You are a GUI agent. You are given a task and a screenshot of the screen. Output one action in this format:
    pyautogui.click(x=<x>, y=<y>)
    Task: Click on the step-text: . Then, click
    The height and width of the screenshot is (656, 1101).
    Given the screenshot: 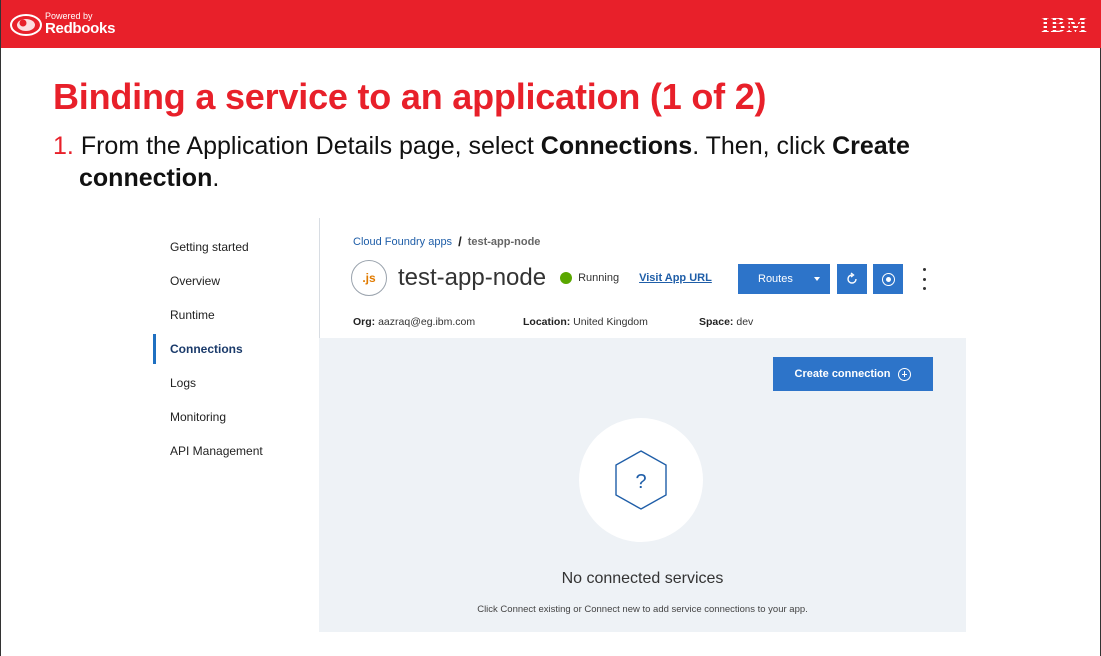 What is the action you would take?
    pyautogui.click(x=762, y=146)
    